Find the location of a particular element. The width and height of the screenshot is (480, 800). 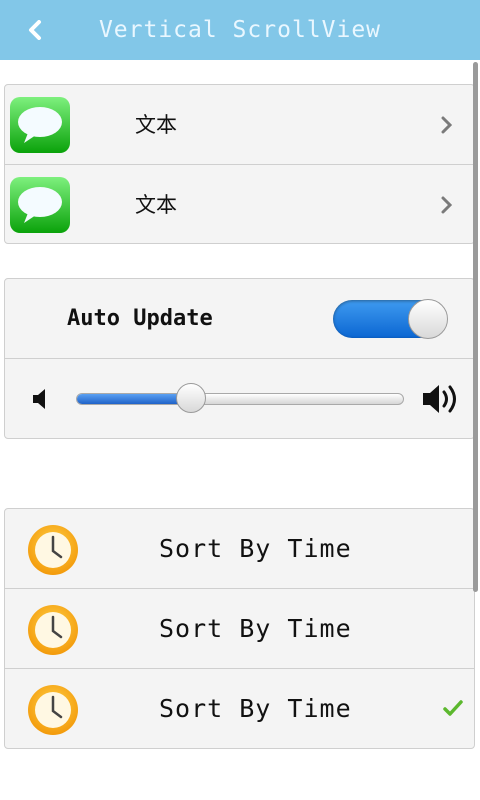

auto-update-label: Auto Update is located at coordinates (140, 318).